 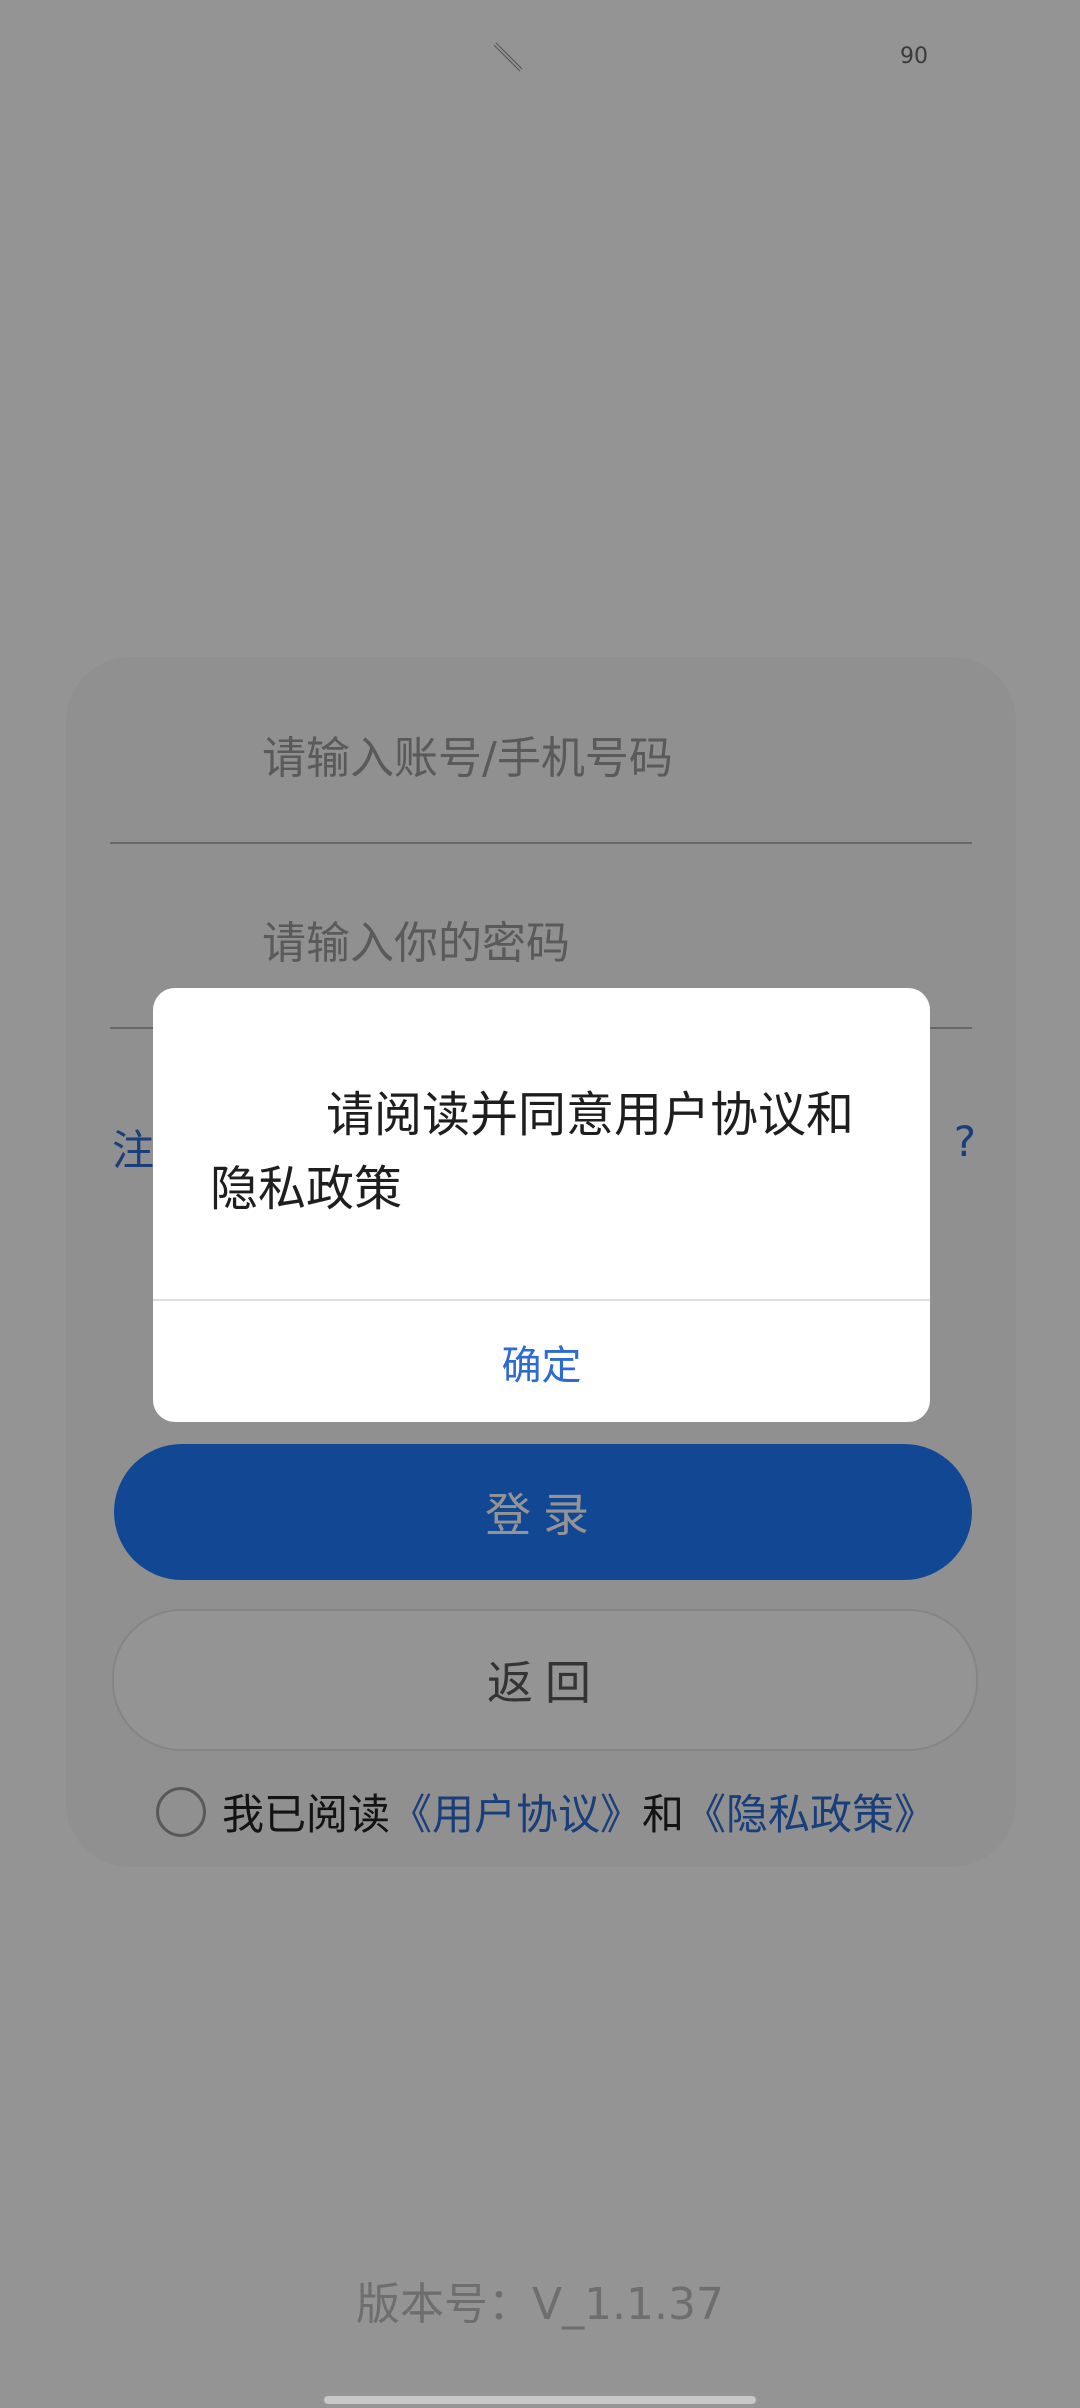 I want to click on dialog-confirm-button: 确定, so click(x=541, y=1361).